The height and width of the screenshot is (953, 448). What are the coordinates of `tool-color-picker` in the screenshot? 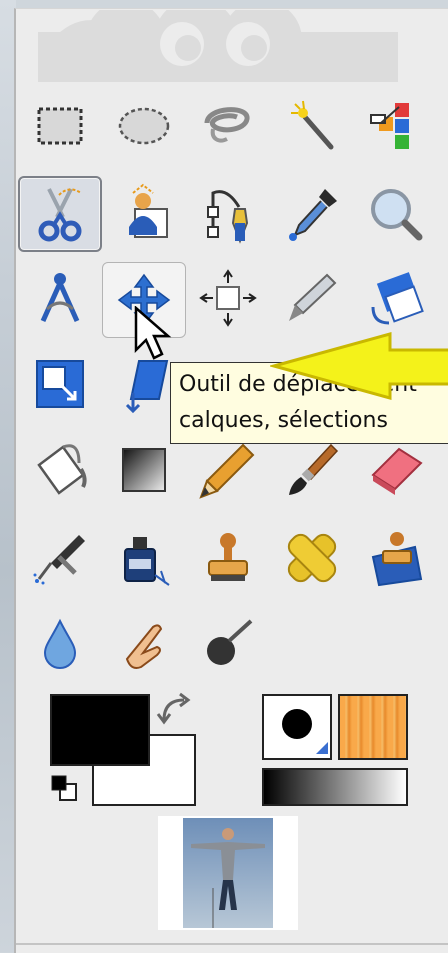 It's located at (312, 214).